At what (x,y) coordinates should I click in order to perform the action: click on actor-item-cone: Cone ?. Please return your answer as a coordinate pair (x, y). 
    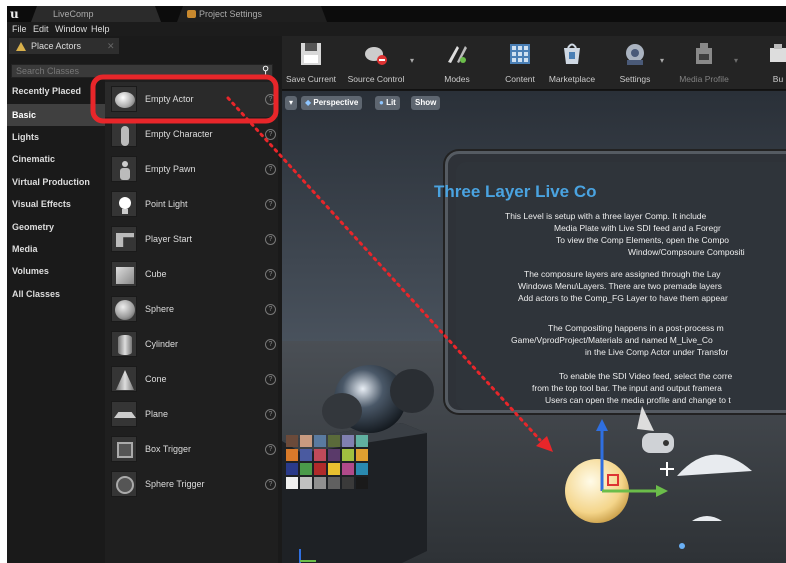
    Looking at the image, I should click on (191, 379).